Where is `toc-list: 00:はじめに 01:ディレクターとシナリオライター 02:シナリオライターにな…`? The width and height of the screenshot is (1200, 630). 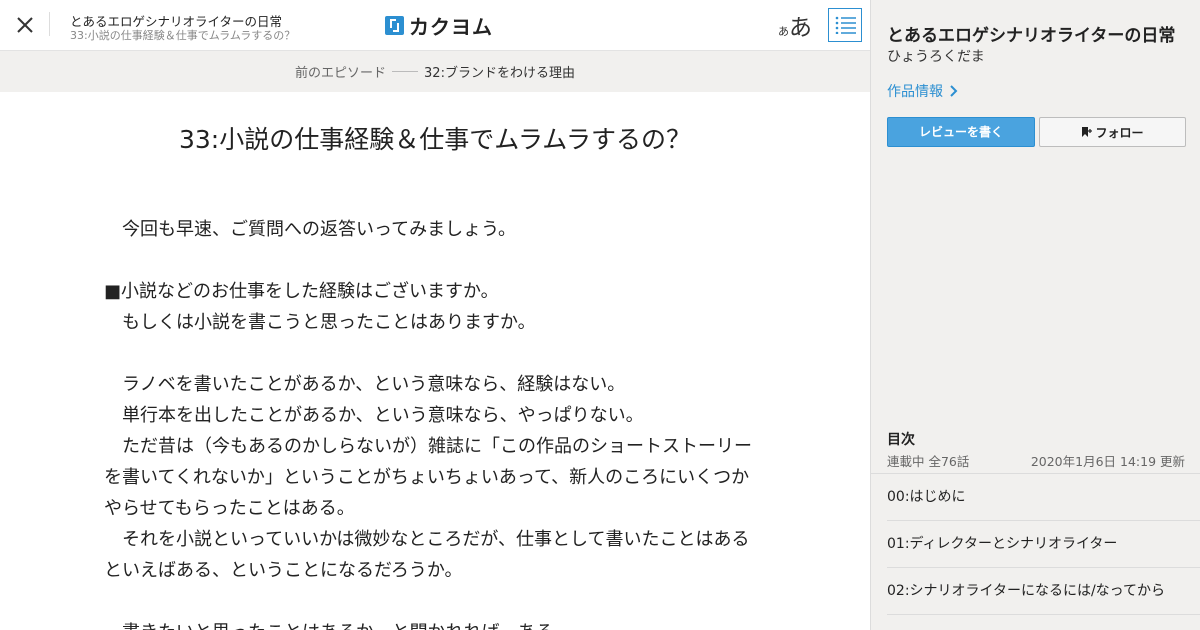 toc-list: 00:はじめに 01:ディレクターとシナリオライター 02:シナリオライターにな… is located at coordinates (1035, 544).